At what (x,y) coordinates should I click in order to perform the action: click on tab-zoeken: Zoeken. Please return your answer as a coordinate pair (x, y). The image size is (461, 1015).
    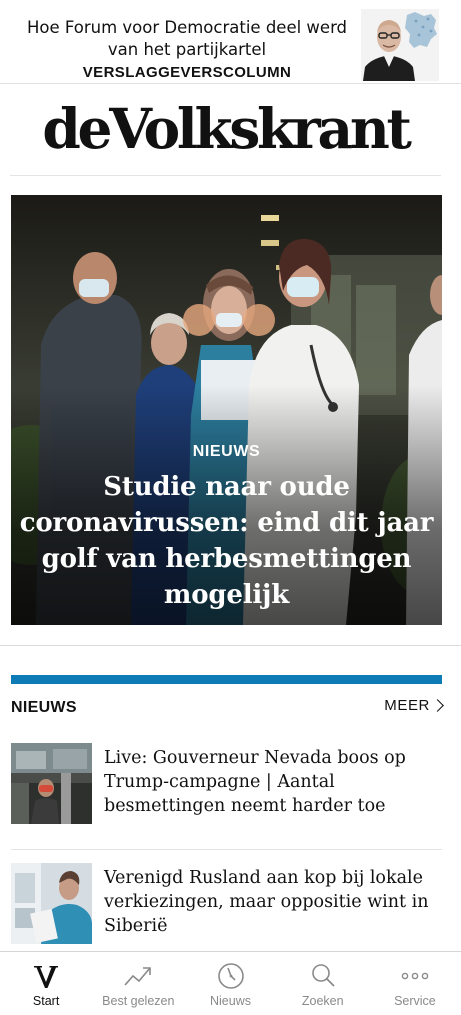
    Looking at the image, I should click on (323, 983).